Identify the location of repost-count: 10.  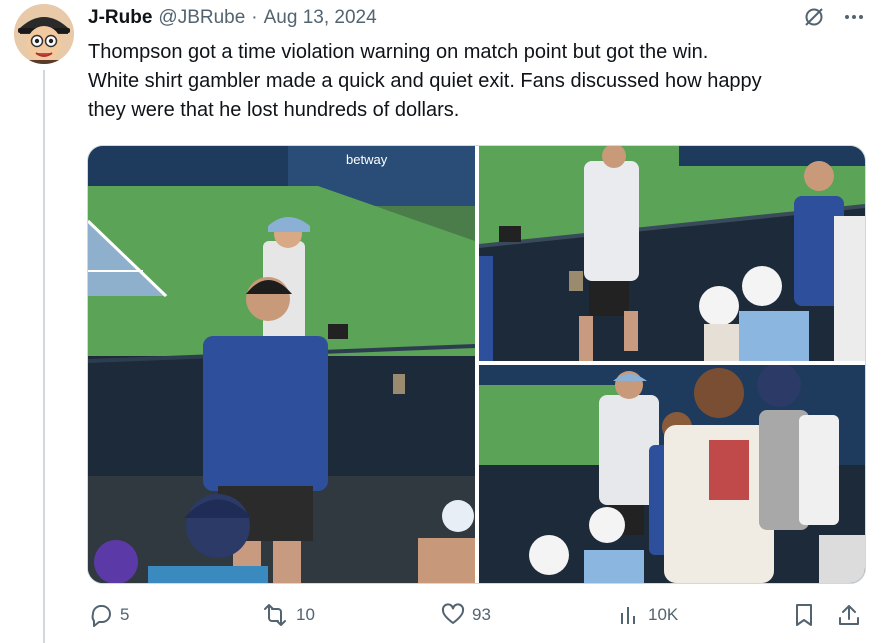
(305, 614).